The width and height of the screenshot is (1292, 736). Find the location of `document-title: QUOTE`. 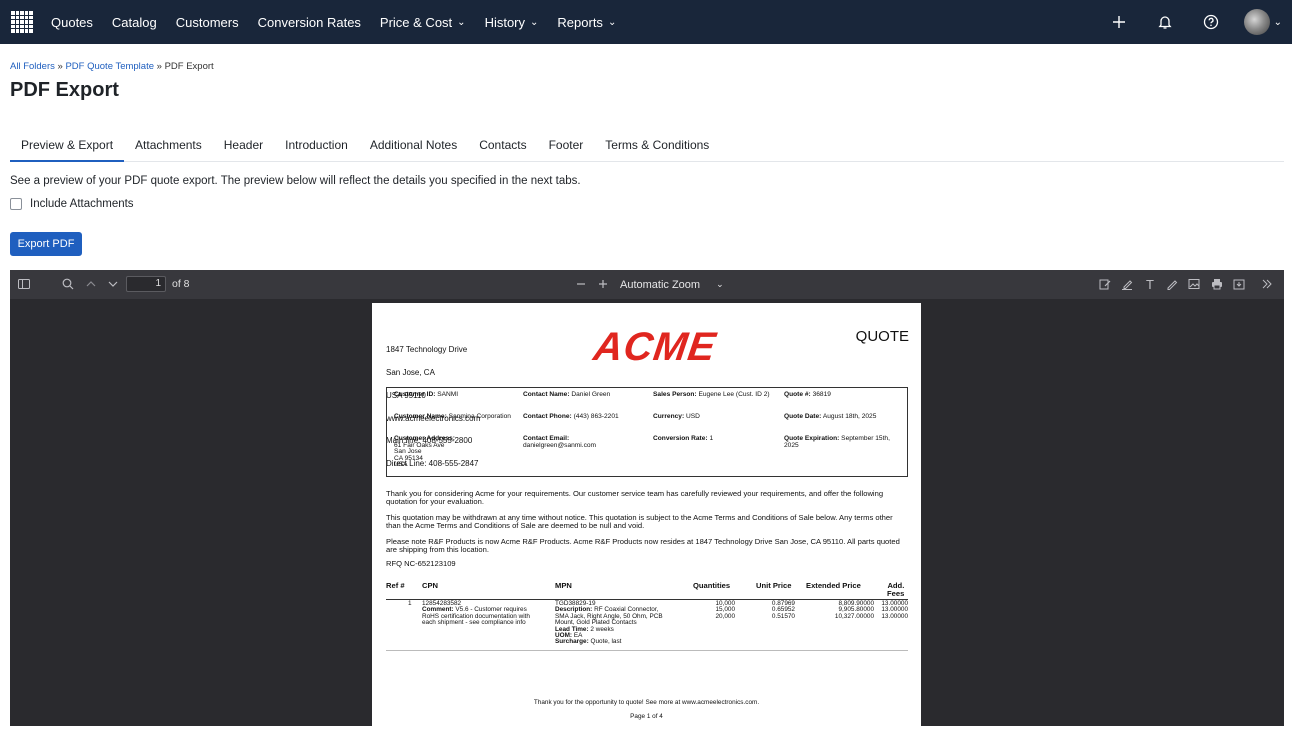

document-title: QUOTE is located at coordinates (882, 336).